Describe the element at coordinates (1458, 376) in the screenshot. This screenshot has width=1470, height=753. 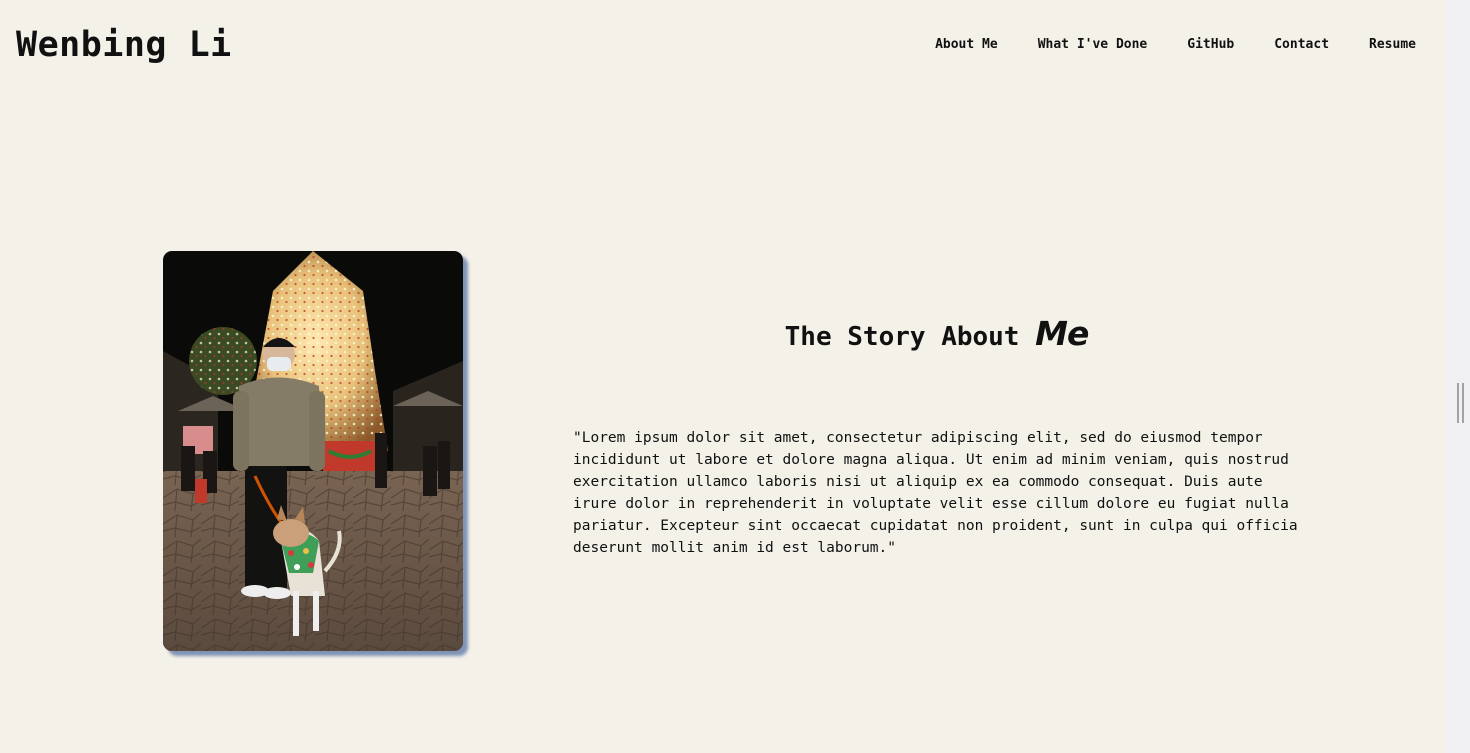
I see `vertical-scrollbar` at that location.